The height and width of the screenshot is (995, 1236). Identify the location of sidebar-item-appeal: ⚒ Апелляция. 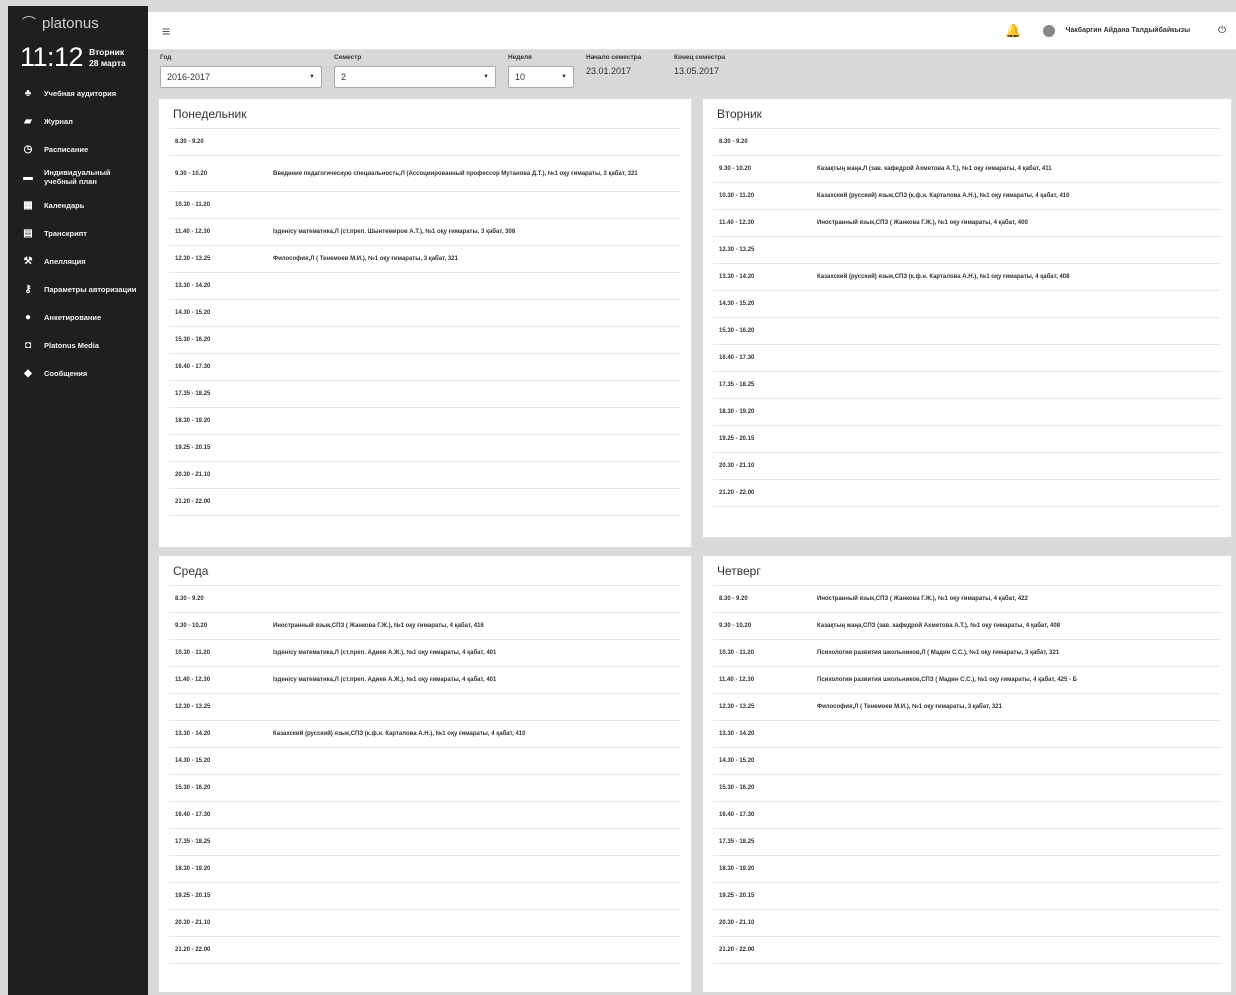
(78, 261).